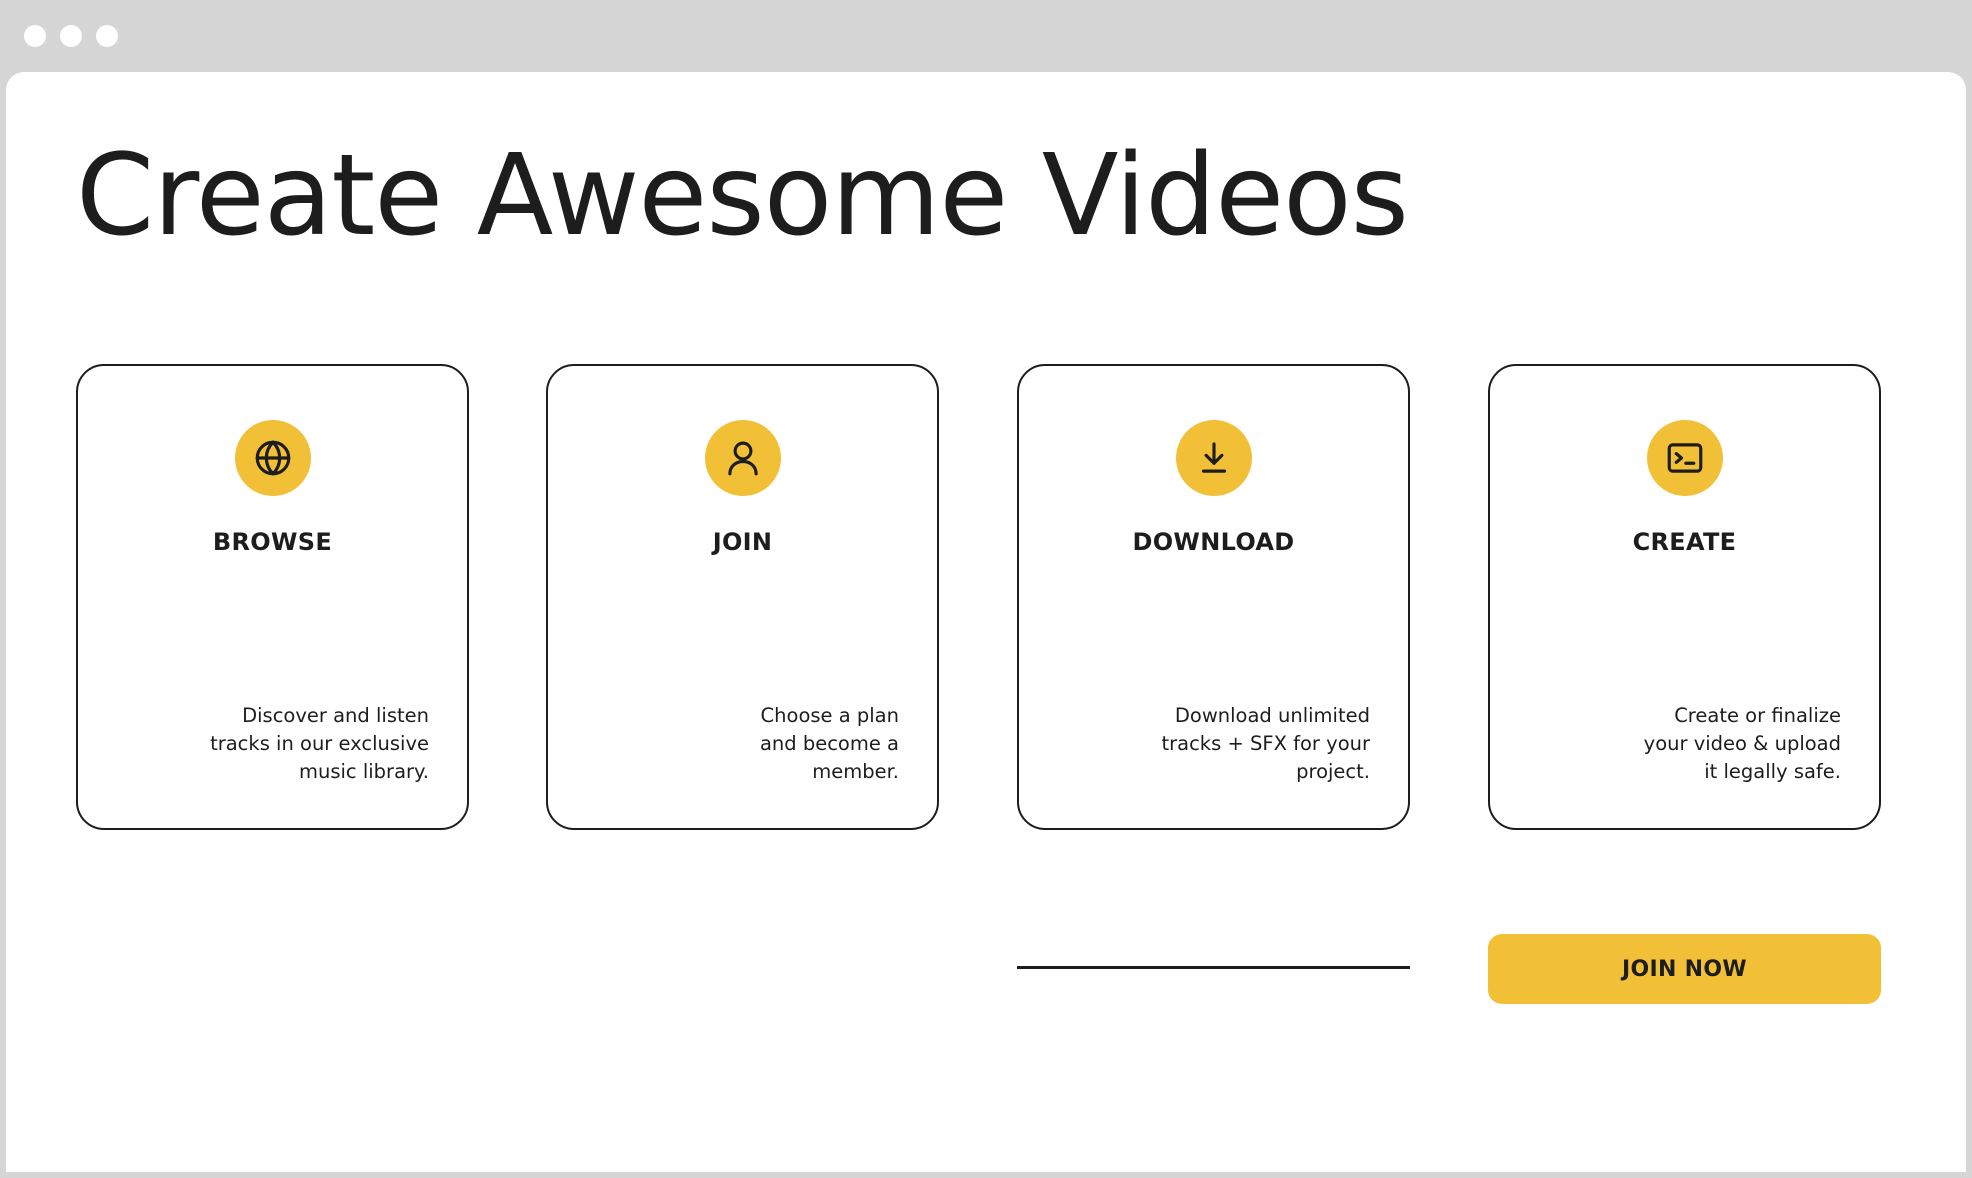 The image size is (1972, 1178). Describe the element at coordinates (1684, 969) in the screenshot. I see `join-now-button: JOIN NOW` at that location.